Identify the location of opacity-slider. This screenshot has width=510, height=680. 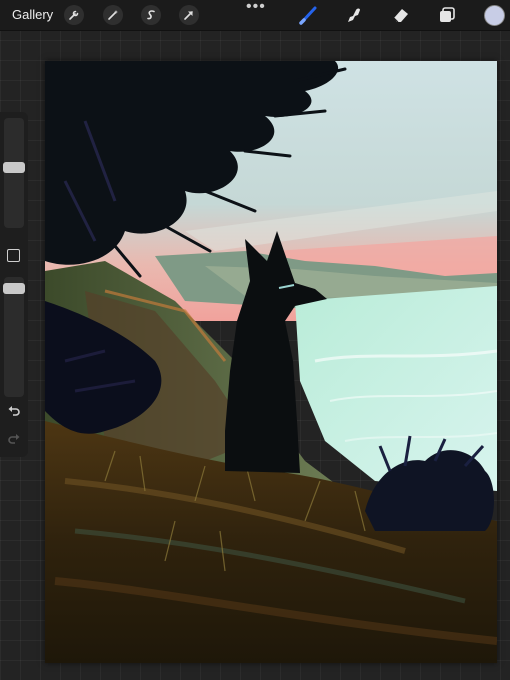
(14, 337).